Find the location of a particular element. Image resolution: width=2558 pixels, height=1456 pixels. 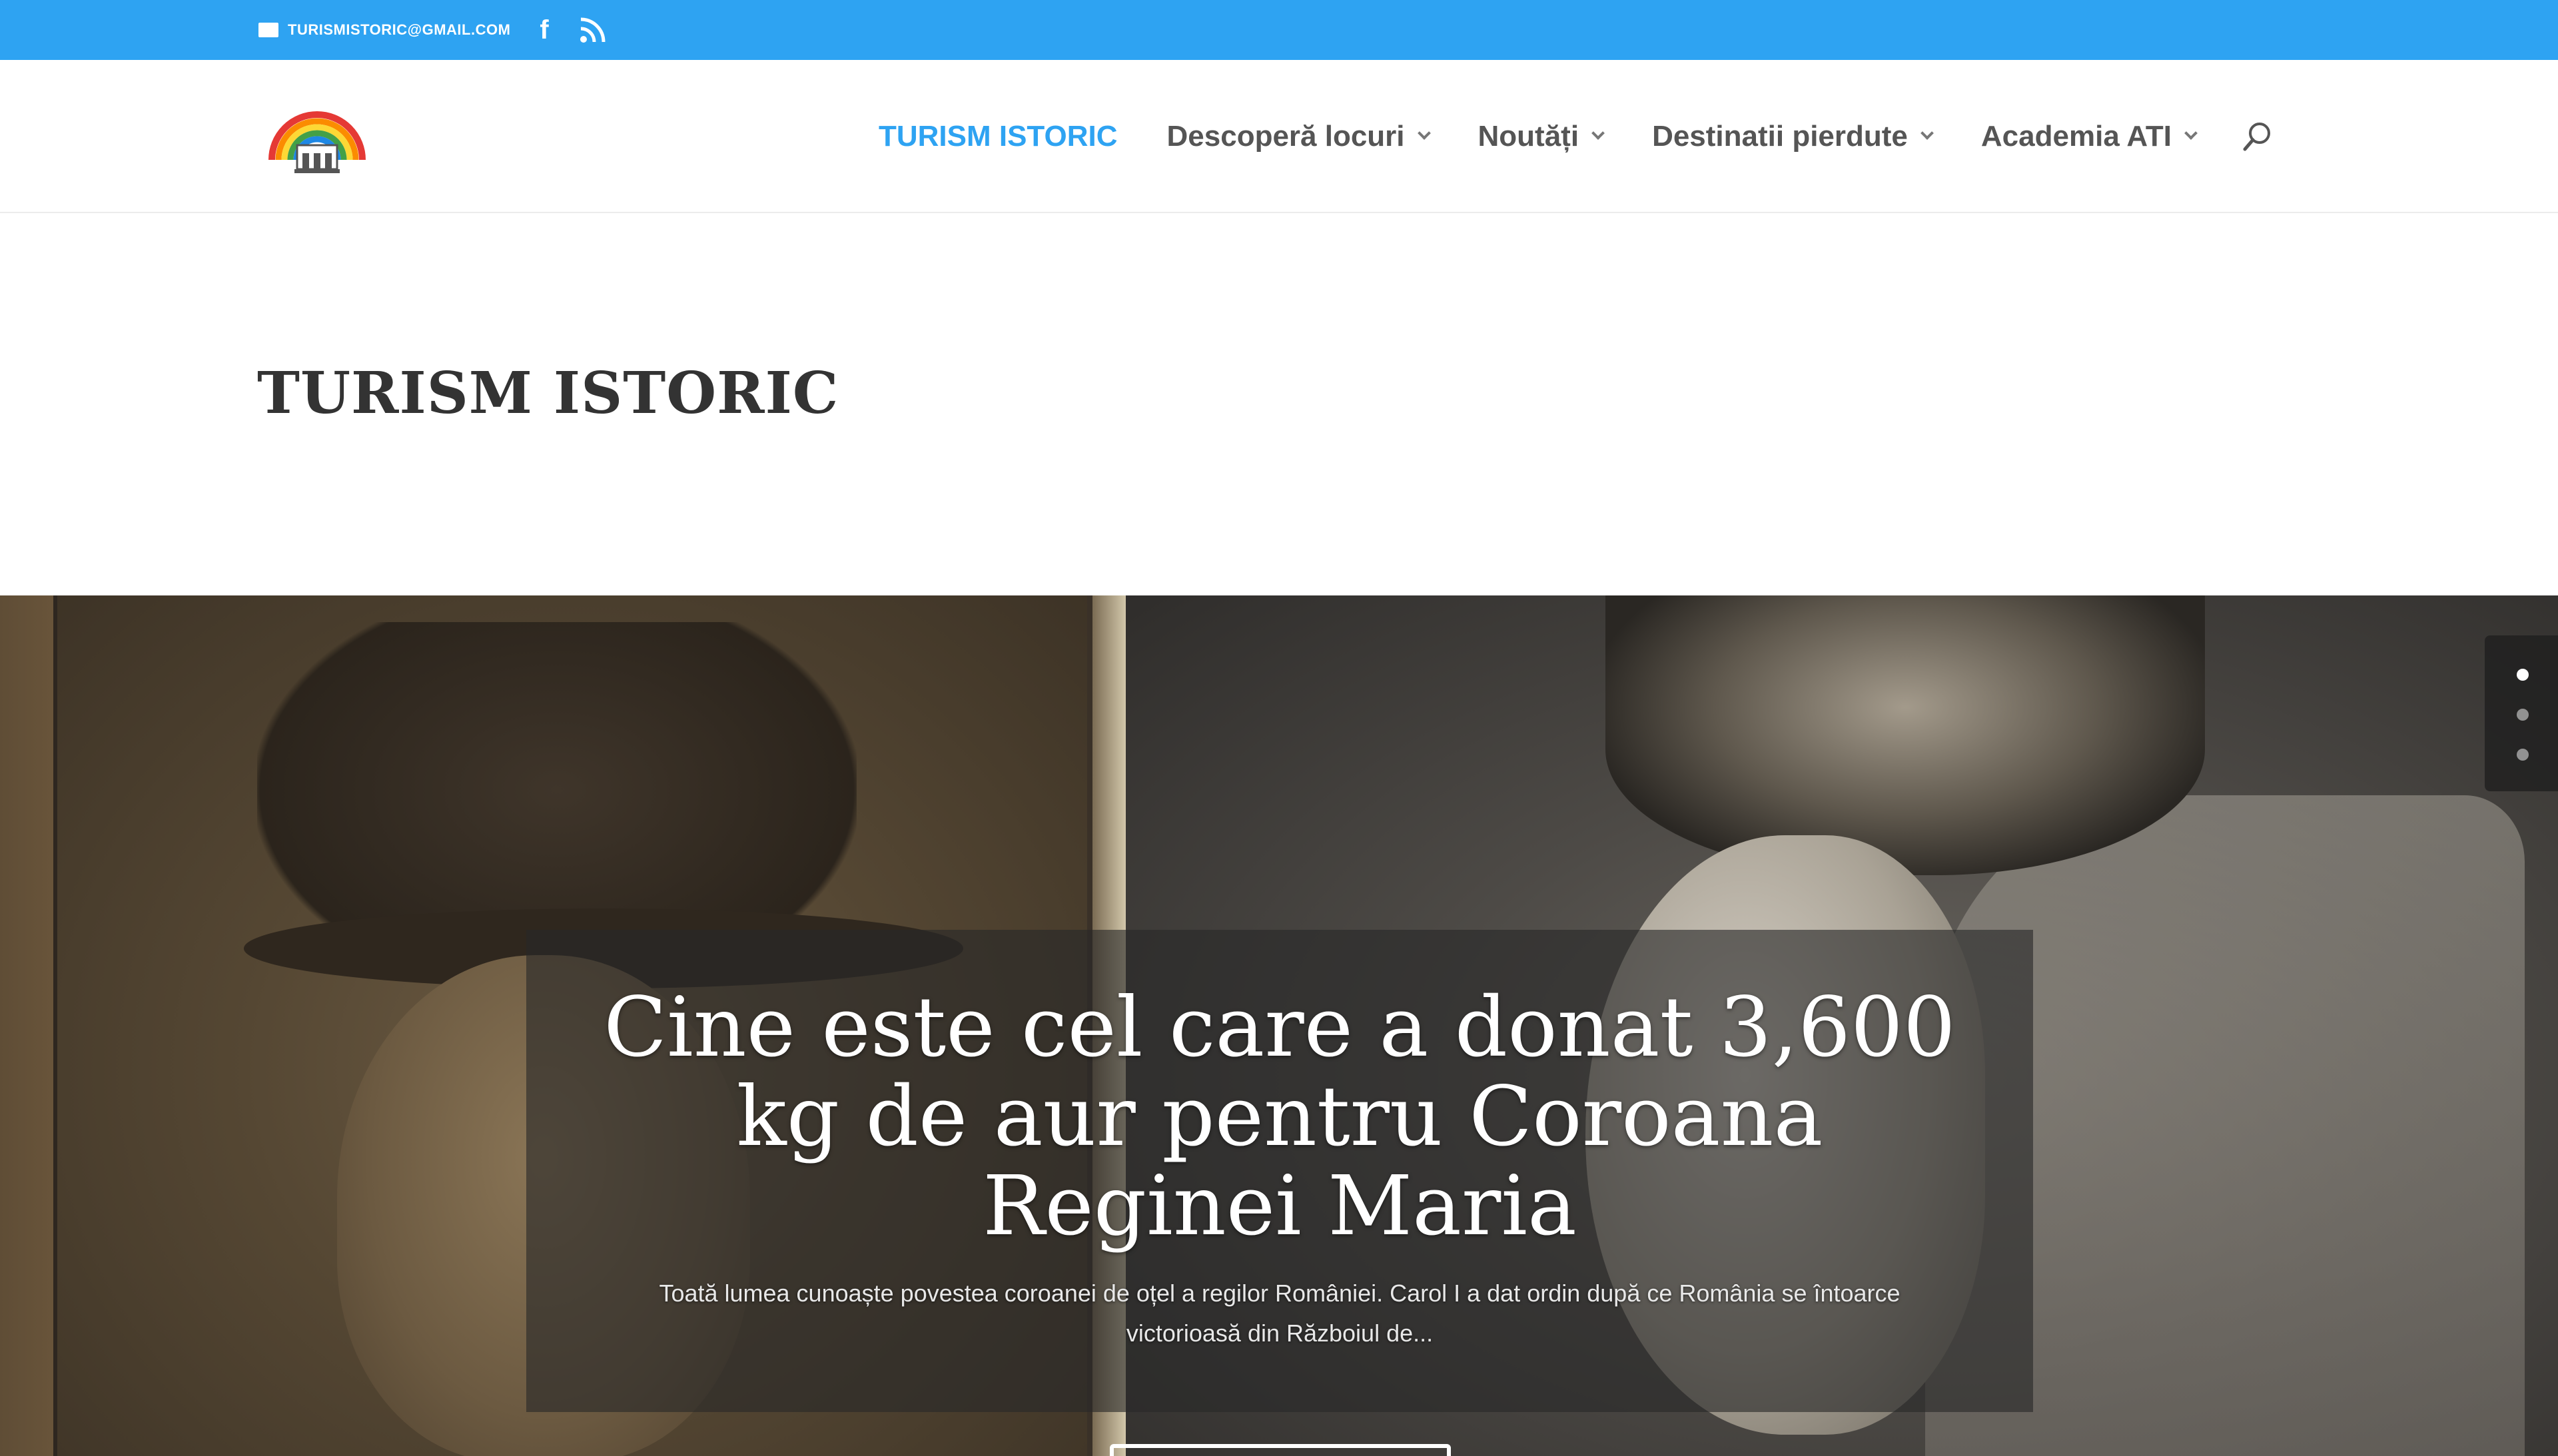

slider-pagination is located at coordinates (2521, 713).